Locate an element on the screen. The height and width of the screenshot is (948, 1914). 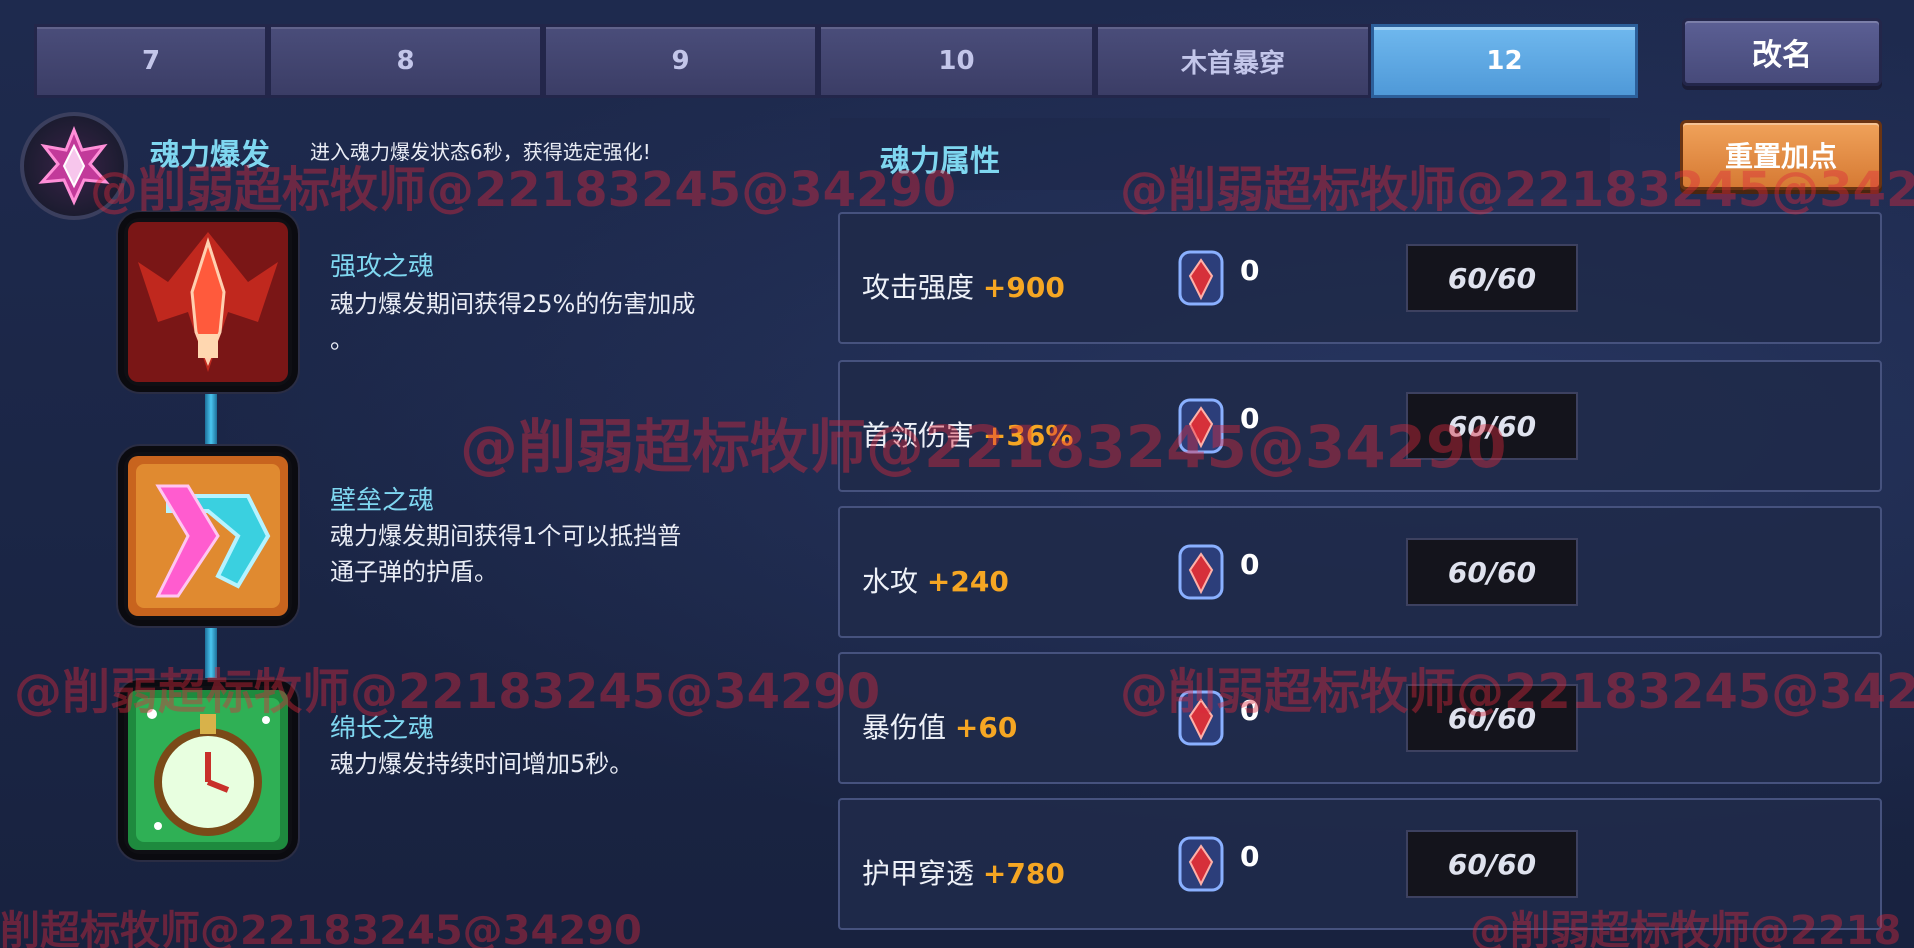
skill-slot-bulwark is located at coordinates (208, 536).